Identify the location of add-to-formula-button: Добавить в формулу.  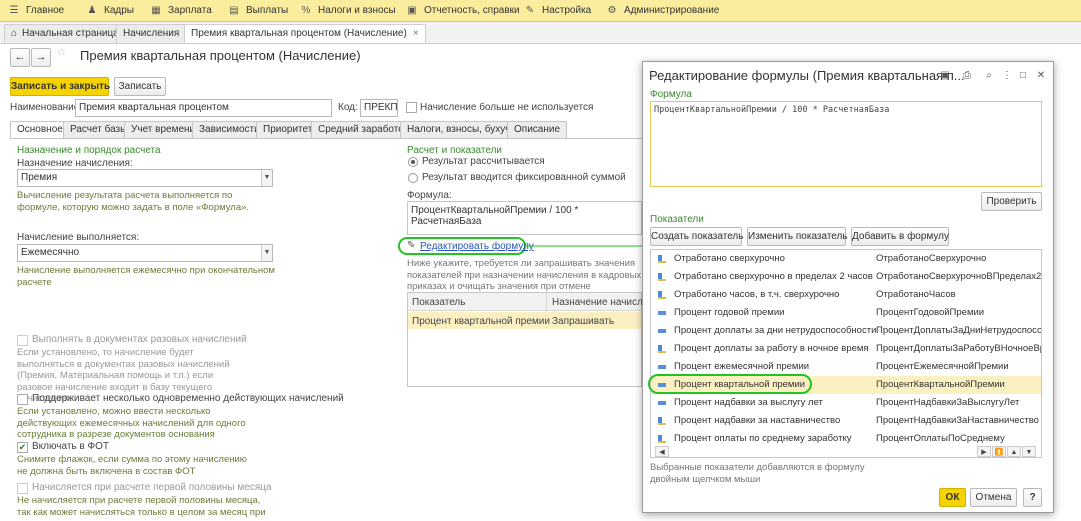
(900, 236).